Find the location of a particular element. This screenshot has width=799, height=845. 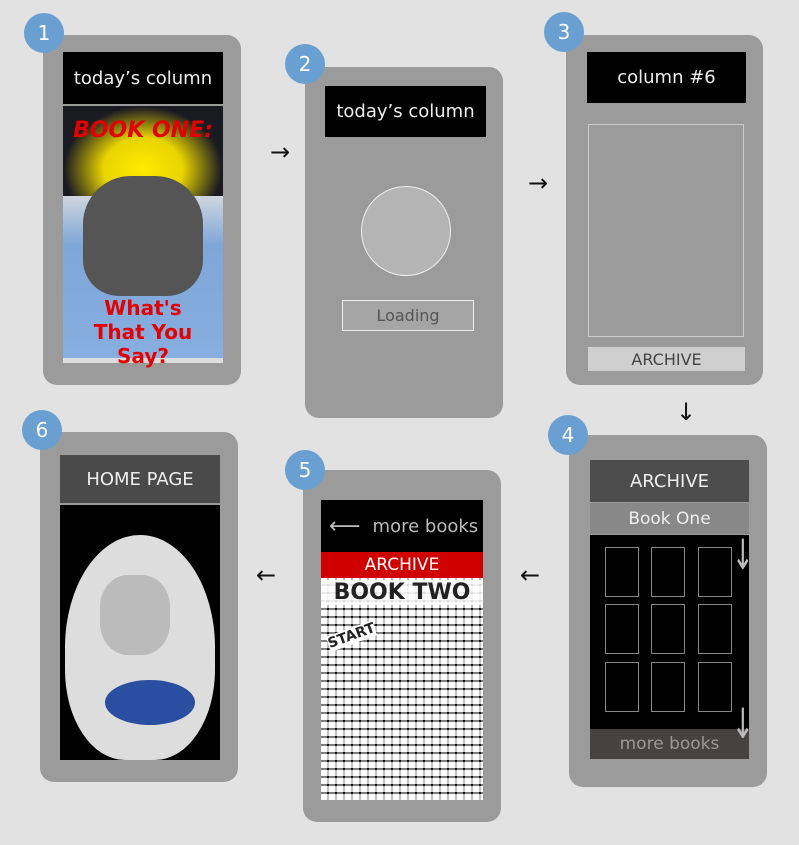

step-badge-5: 5 is located at coordinates (305, 470).